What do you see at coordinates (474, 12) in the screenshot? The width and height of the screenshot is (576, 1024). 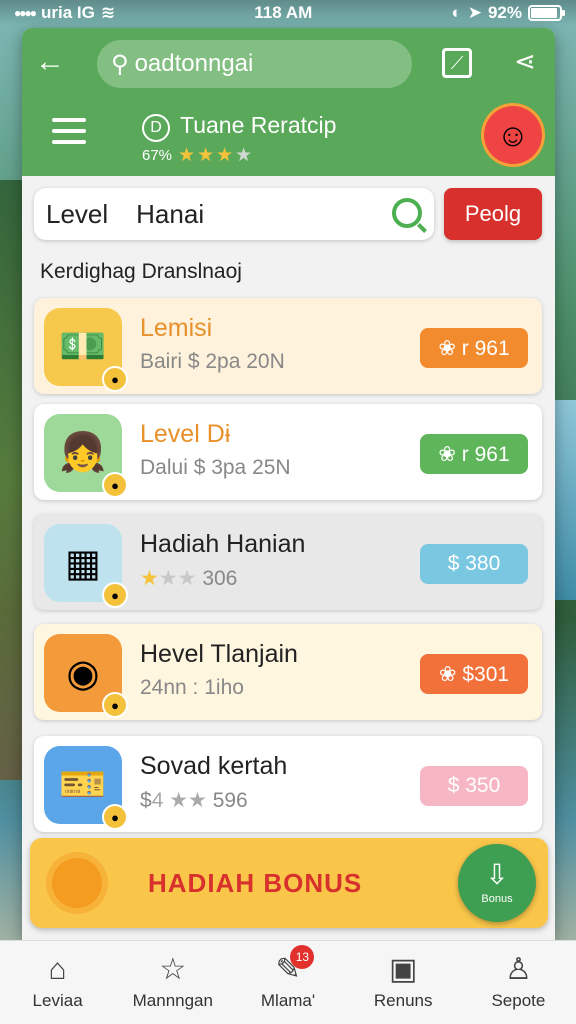 I see `location-icon: ➤` at bounding box center [474, 12].